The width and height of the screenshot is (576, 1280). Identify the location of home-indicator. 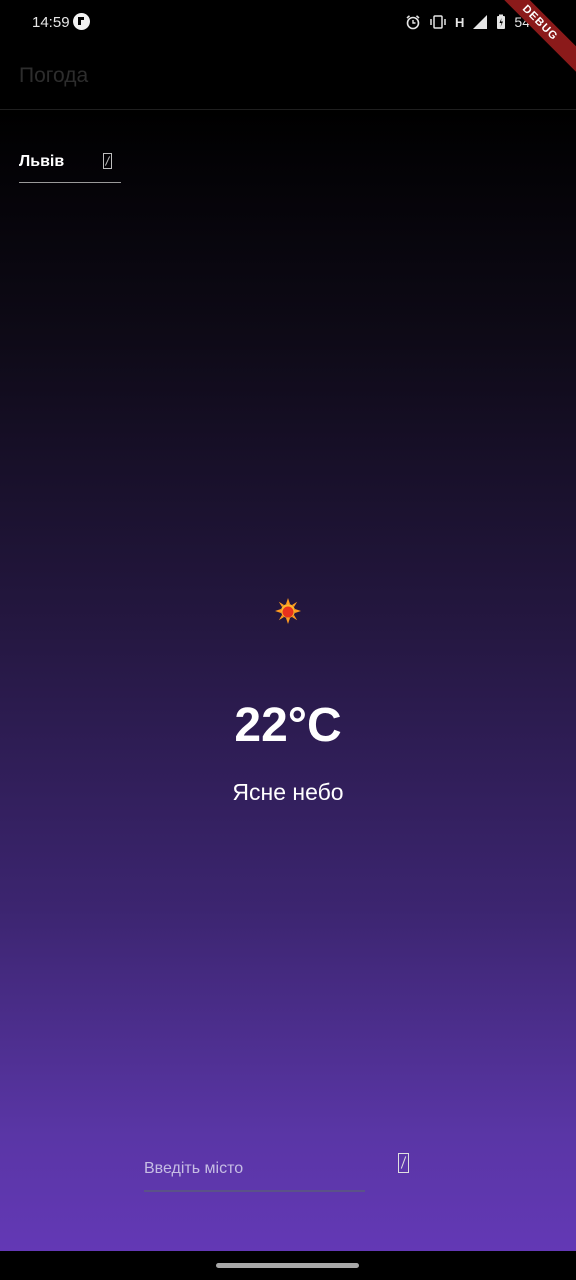
(287, 1265).